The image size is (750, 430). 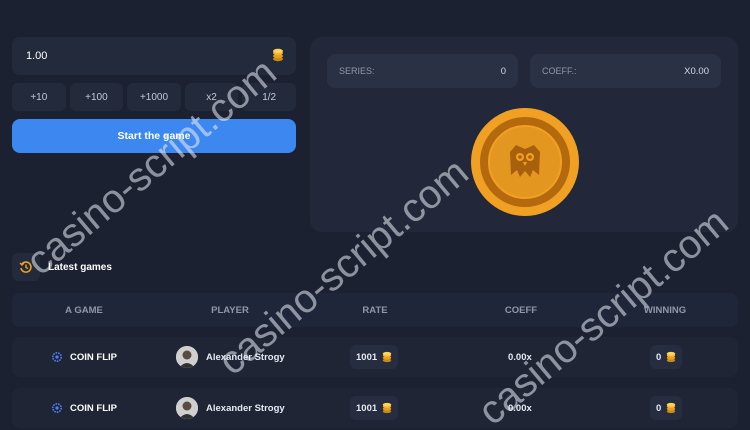 What do you see at coordinates (84, 310) in the screenshot?
I see `col-game: A GAME` at bounding box center [84, 310].